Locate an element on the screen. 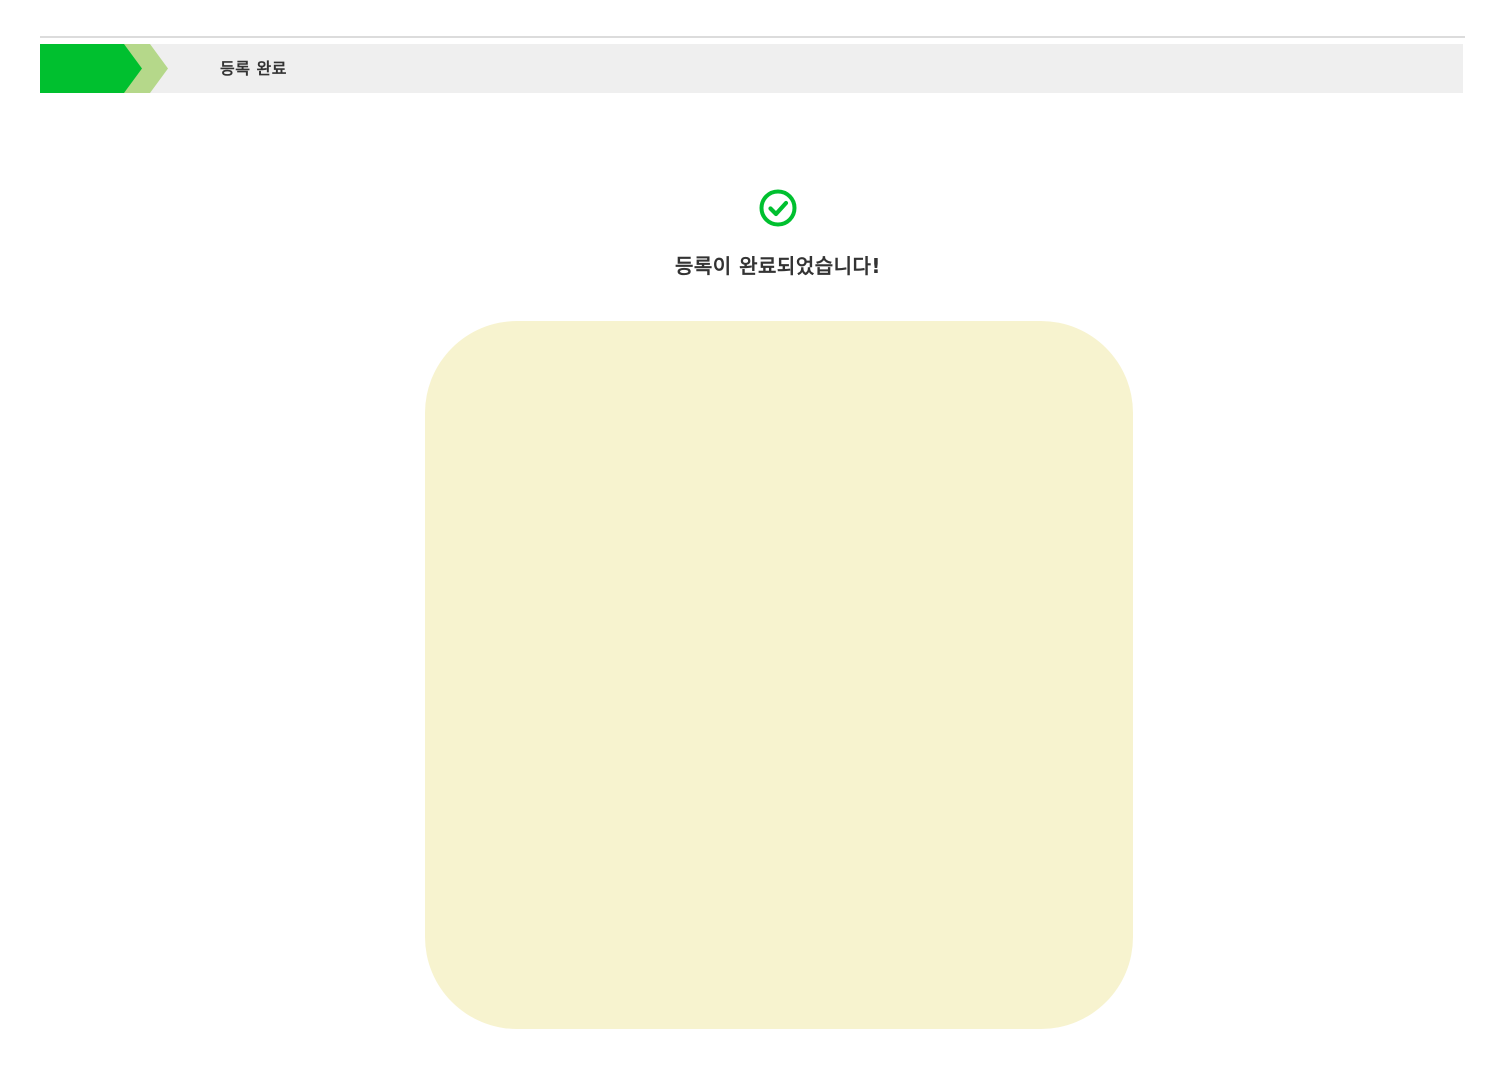 The height and width of the screenshot is (1080, 1500). success-message: 등록이 완료되었습니다! is located at coordinates (778, 266).